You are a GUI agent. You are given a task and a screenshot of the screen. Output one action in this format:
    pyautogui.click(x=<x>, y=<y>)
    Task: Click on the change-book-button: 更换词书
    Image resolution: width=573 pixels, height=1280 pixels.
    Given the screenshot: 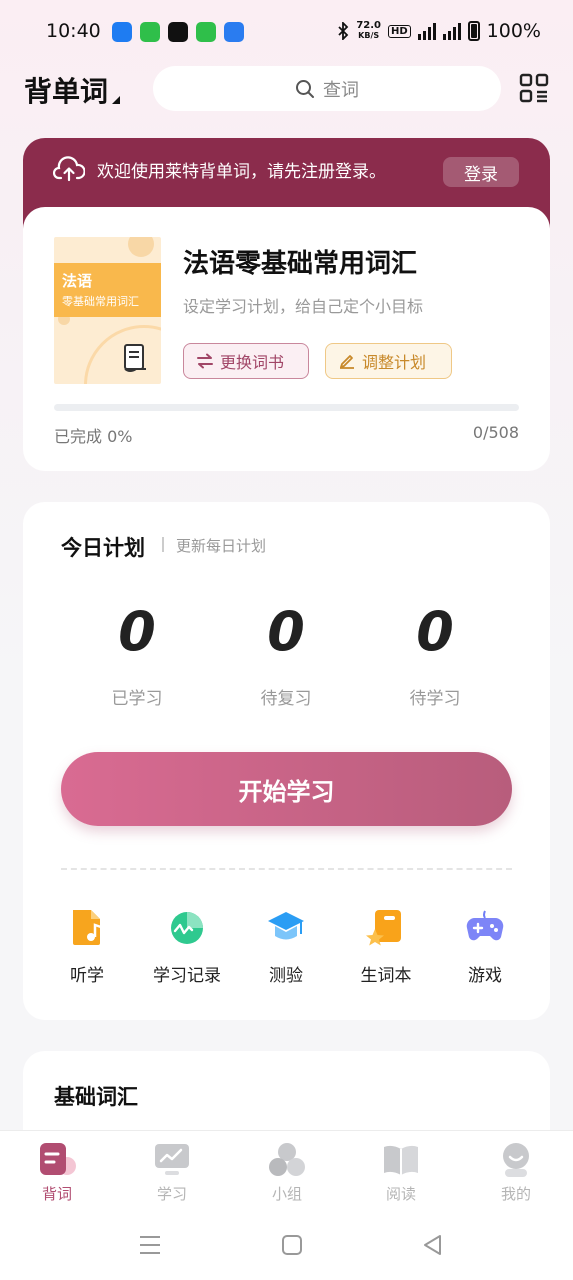 What is the action you would take?
    pyautogui.click(x=246, y=361)
    